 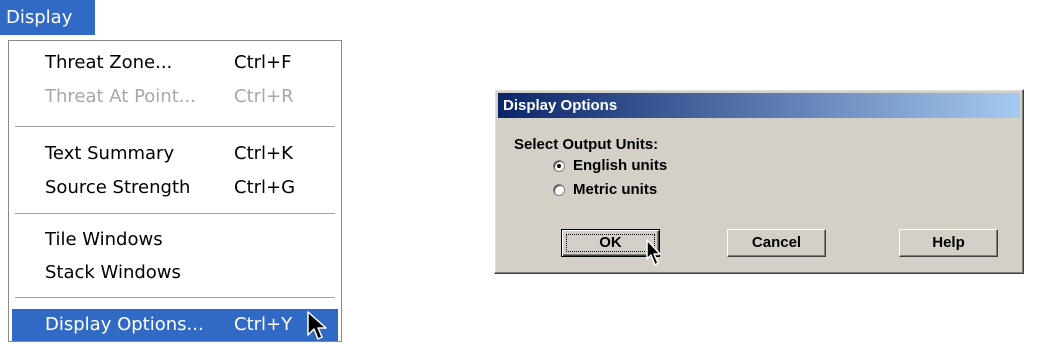 I want to click on menu-item-stack-windows: Stack Windows, so click(x=175, y=273).